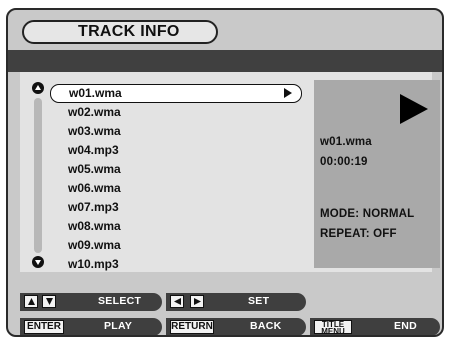  I want to click on file-name: w09.wma, so click(94, 245).